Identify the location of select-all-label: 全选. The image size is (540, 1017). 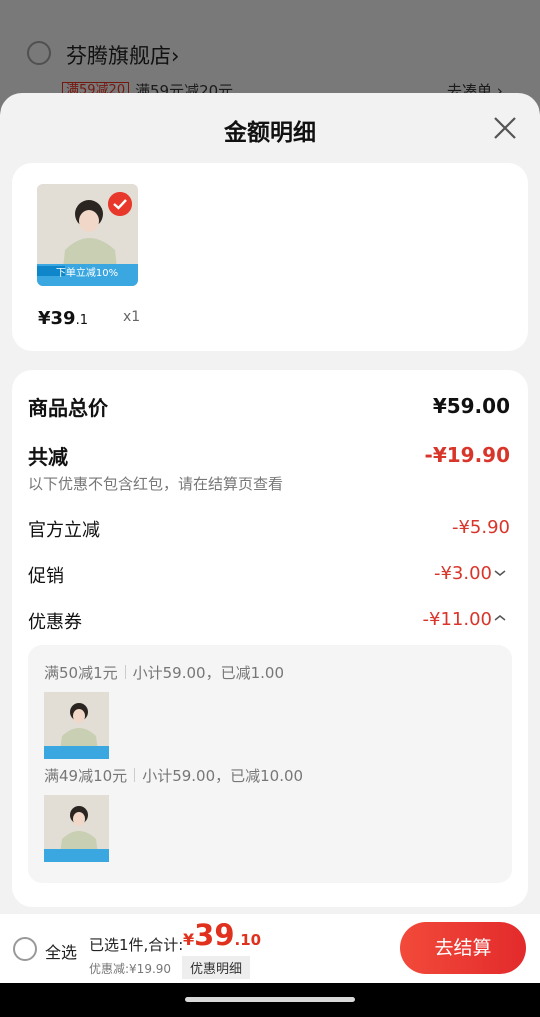
(61, 951).